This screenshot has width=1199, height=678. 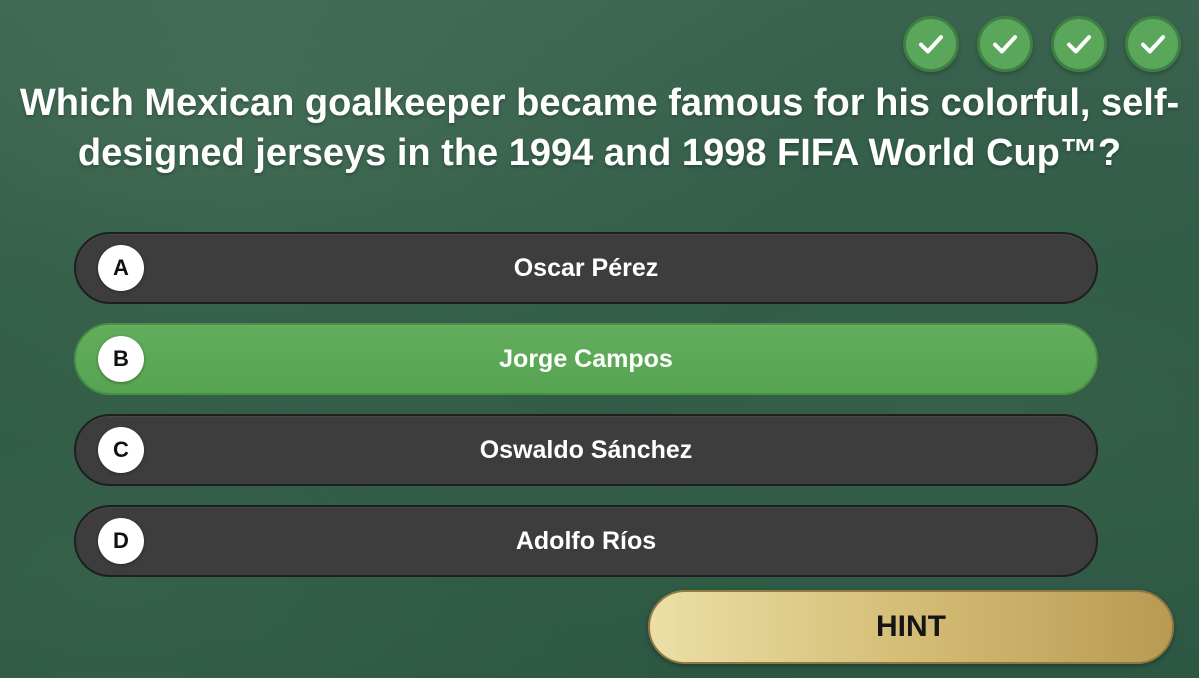 I want to click on answer-text: Oswaldo Sánchez, so click(x=586, y=449).